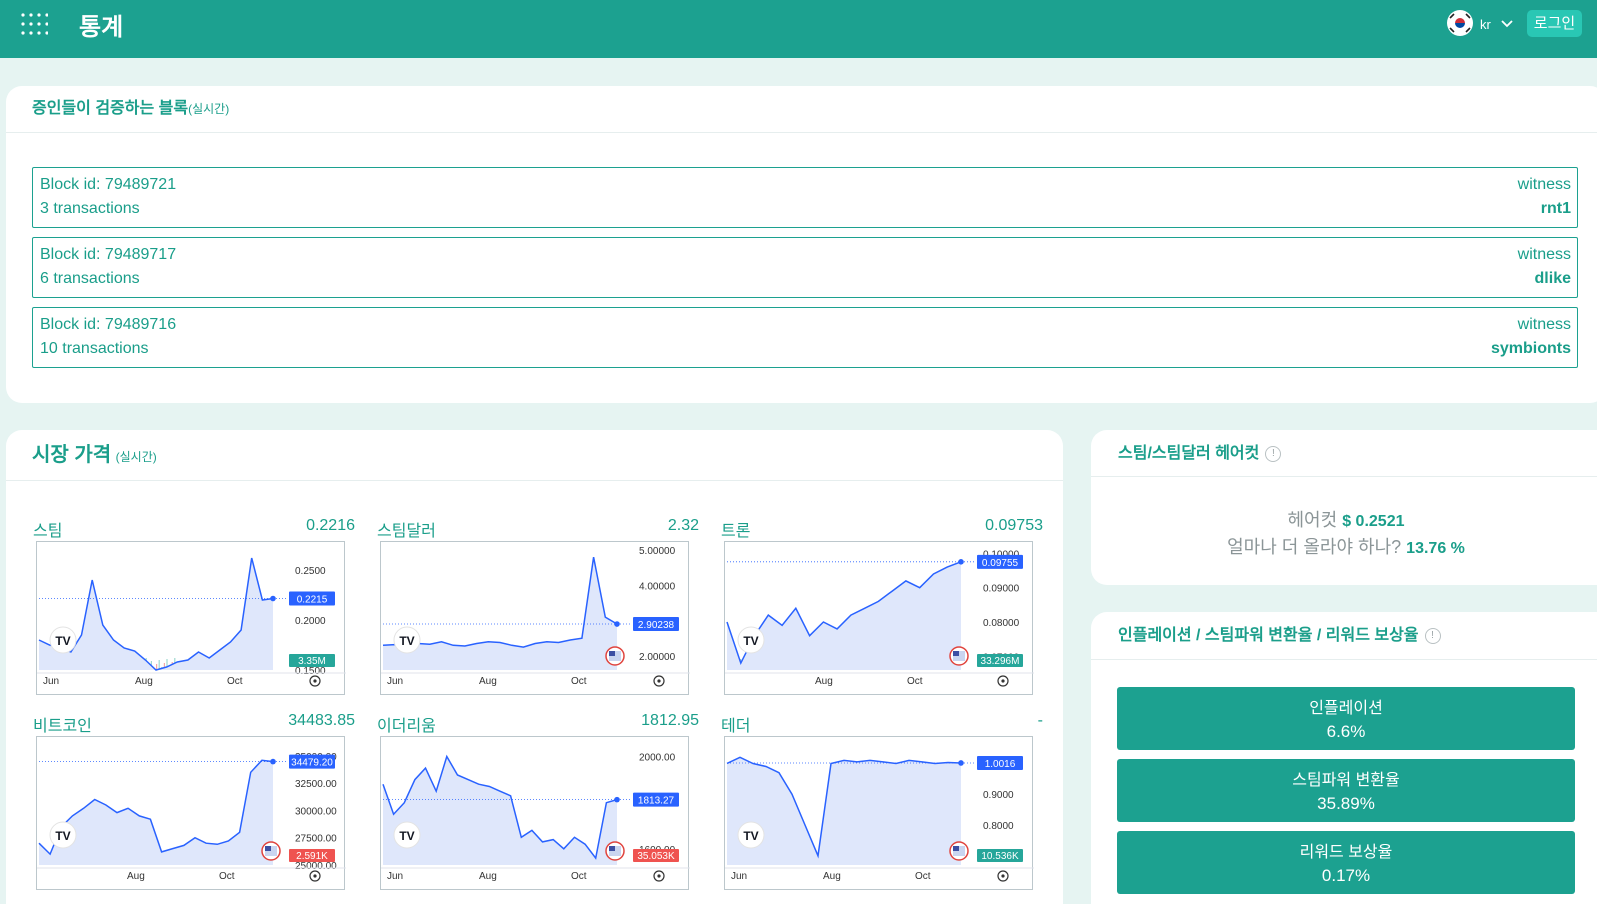  What do you see at coordinates (736, 726) in the screenshot?
I see `market-name: 테더` at bounding box center [736, 726].